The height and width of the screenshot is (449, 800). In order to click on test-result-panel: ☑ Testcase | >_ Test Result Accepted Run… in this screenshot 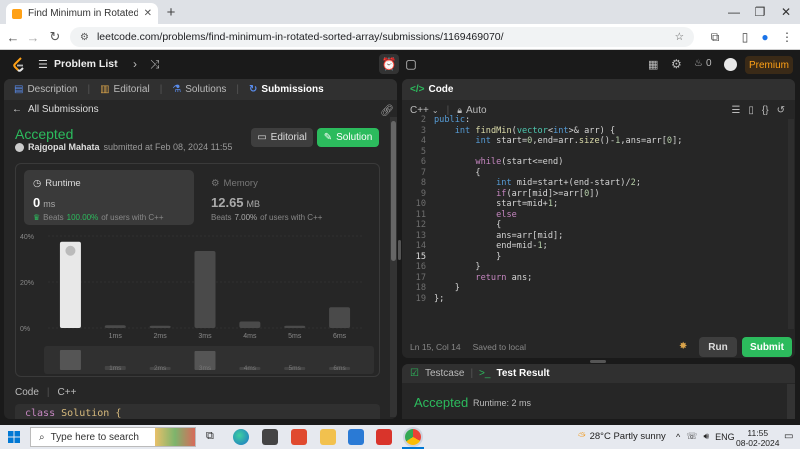, I will do `click(598, 391)`.